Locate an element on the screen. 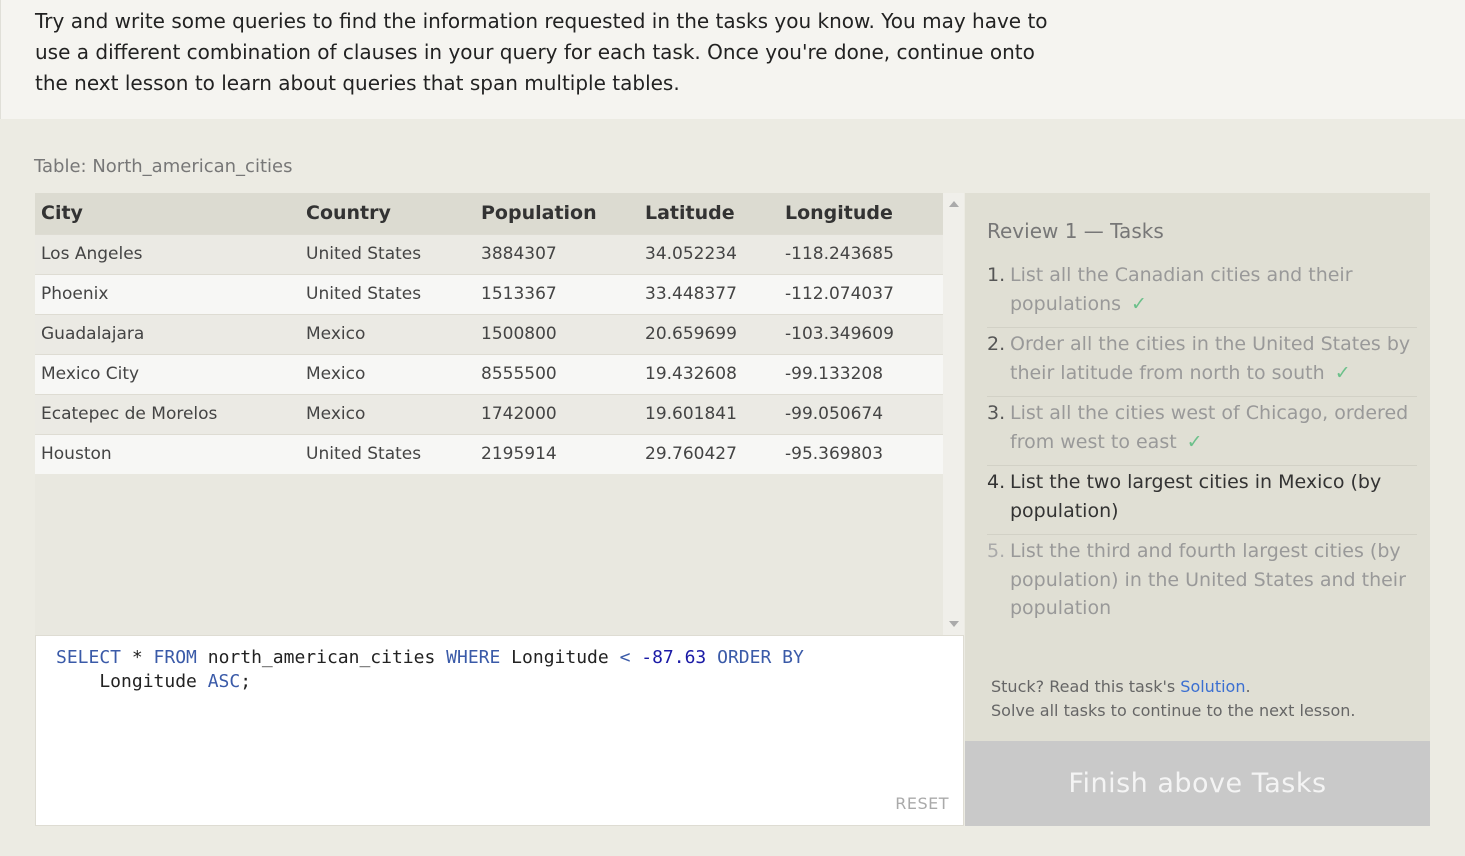  cell-longitude: -112.074037 is located at coordinates (861, 293).